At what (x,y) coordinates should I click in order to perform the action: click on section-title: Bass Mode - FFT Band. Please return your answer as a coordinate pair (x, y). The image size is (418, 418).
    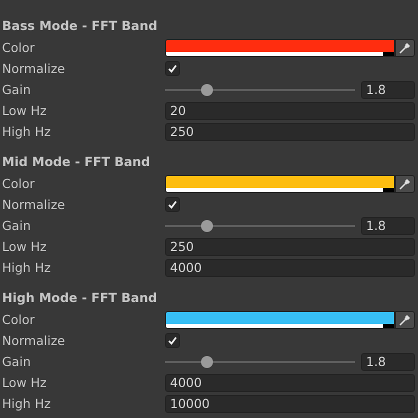
    Looking at the image, I should click on (80, 26).